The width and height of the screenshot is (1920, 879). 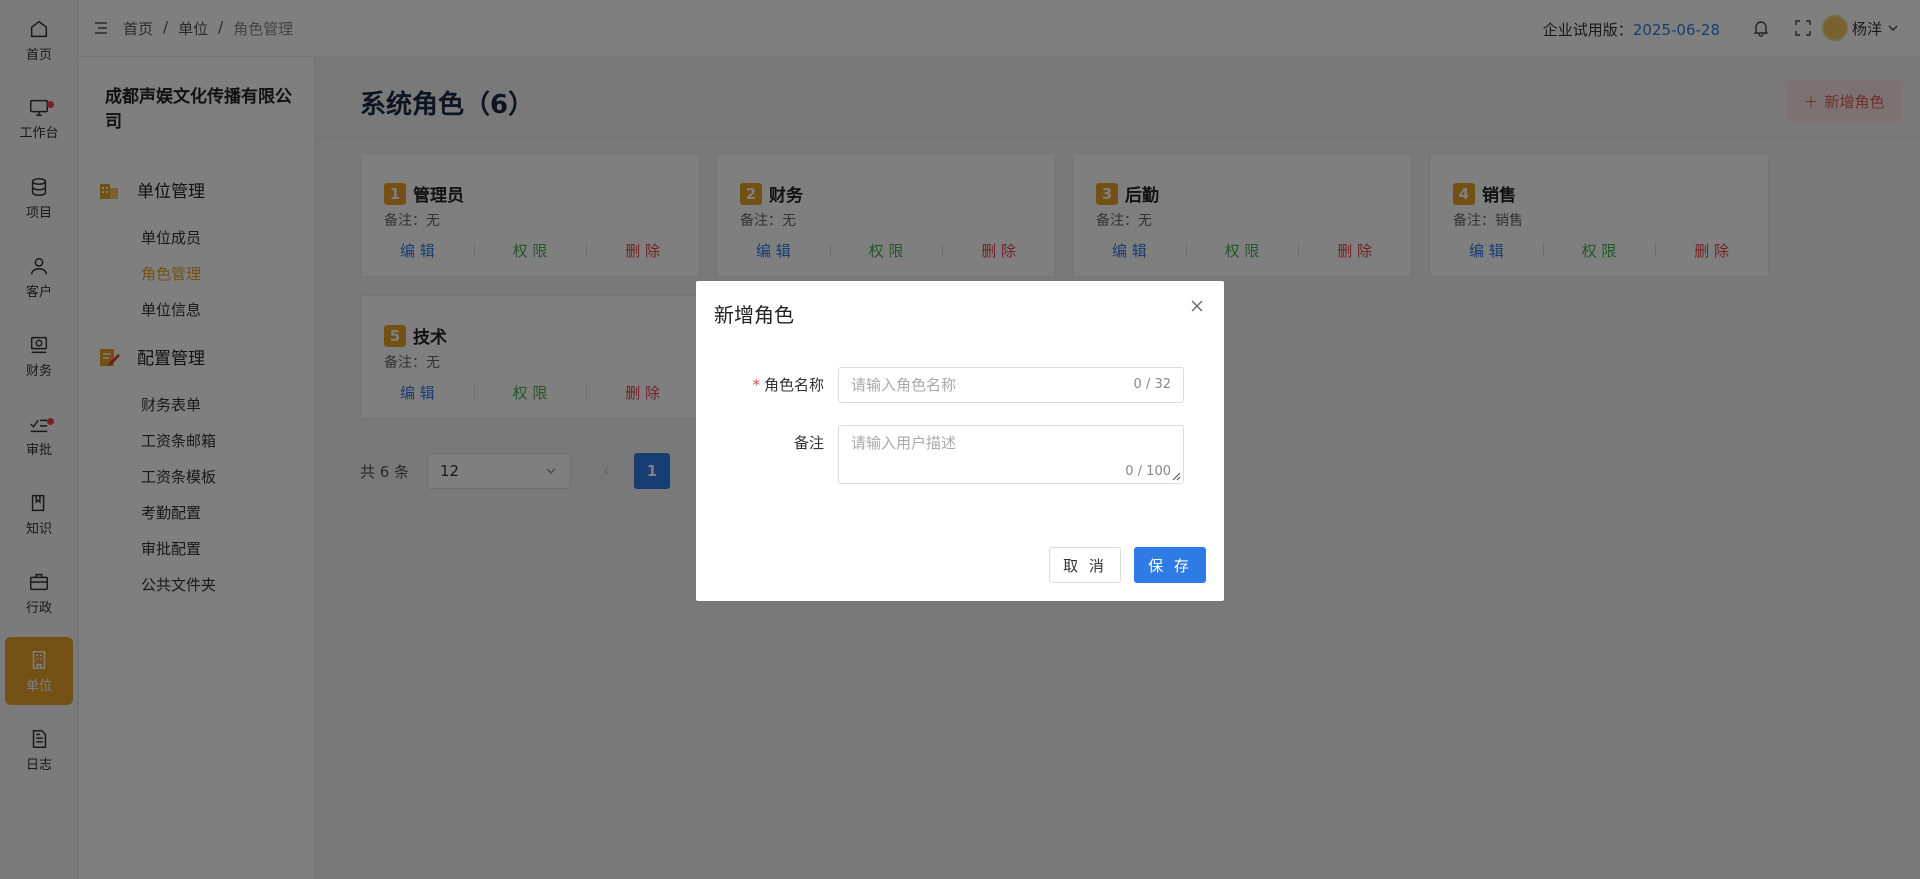 I want to click on resize-handle-icon, so click(x=1176, y=476).